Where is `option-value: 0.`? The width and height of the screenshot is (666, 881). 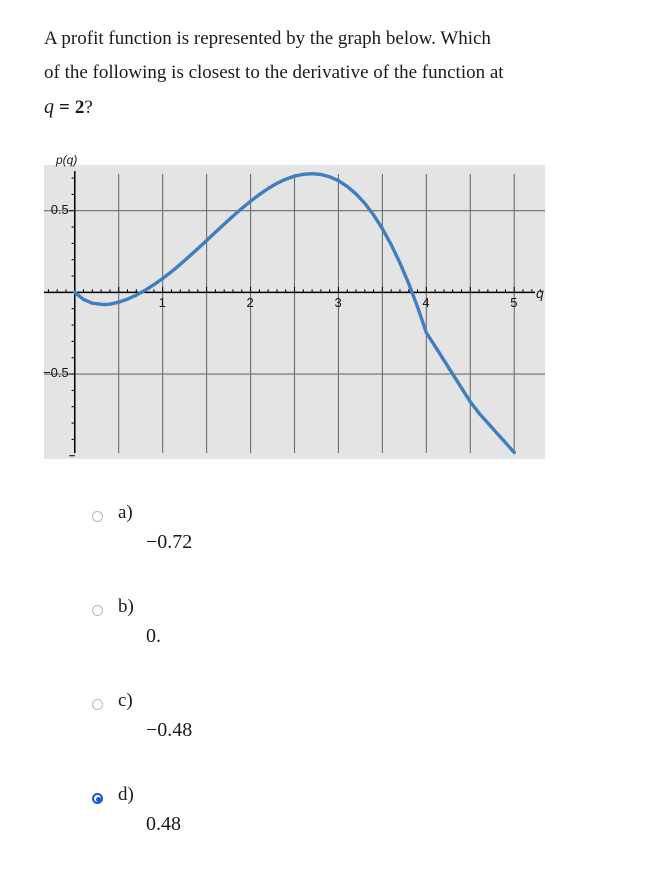
option-value: 0. is located at coordinates (153, 636).